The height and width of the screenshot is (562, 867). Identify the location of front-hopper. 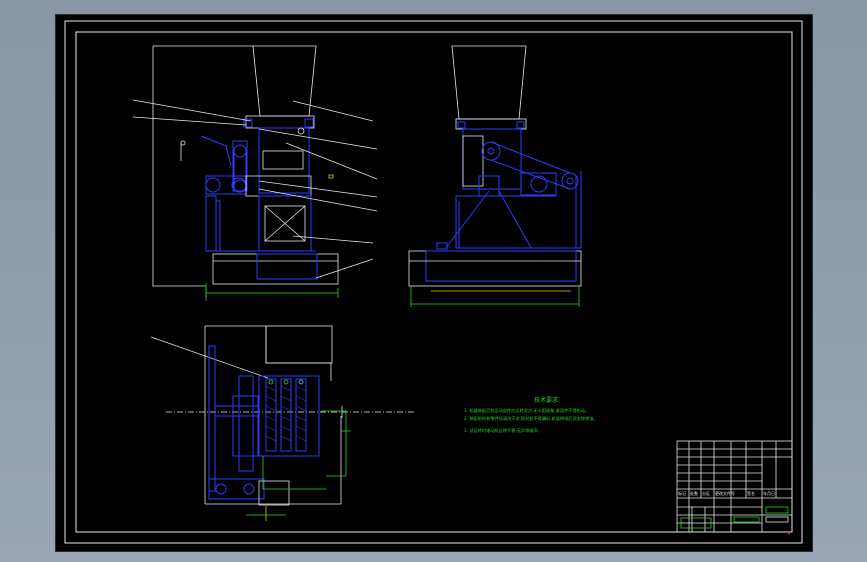
(284, 81).